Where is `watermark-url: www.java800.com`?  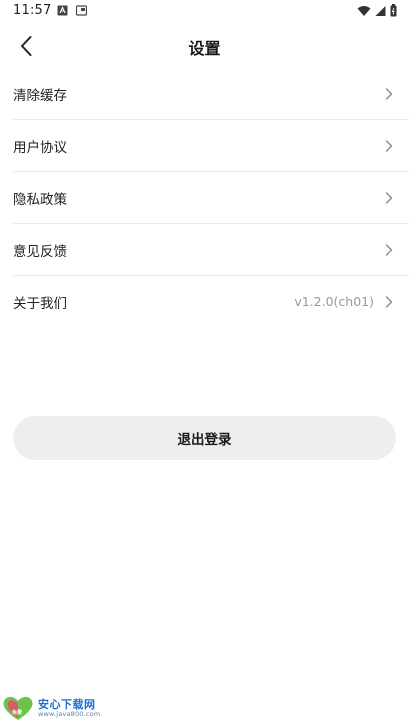
watermark-url: www.java800.com is located at coordinates (69, 714).